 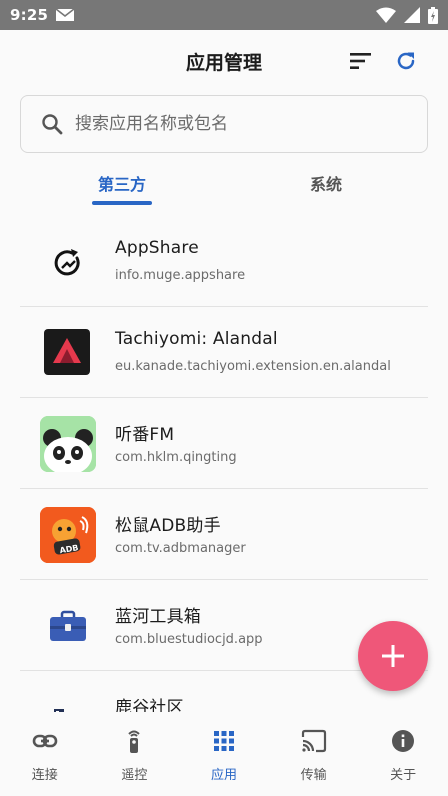 What do you see at coordinates (224, 261) in the screenshot?
I see `list-item-appshare: AppShare info.muge.appshare` at bounding box center [224, 261].